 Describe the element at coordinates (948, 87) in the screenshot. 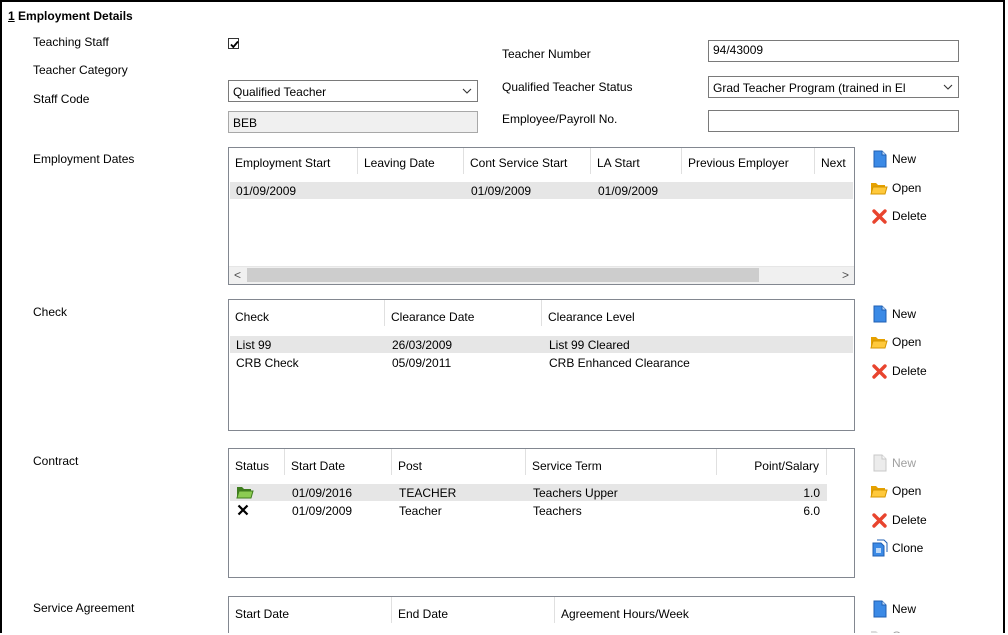

I see `chevron-down-icon` at that location.